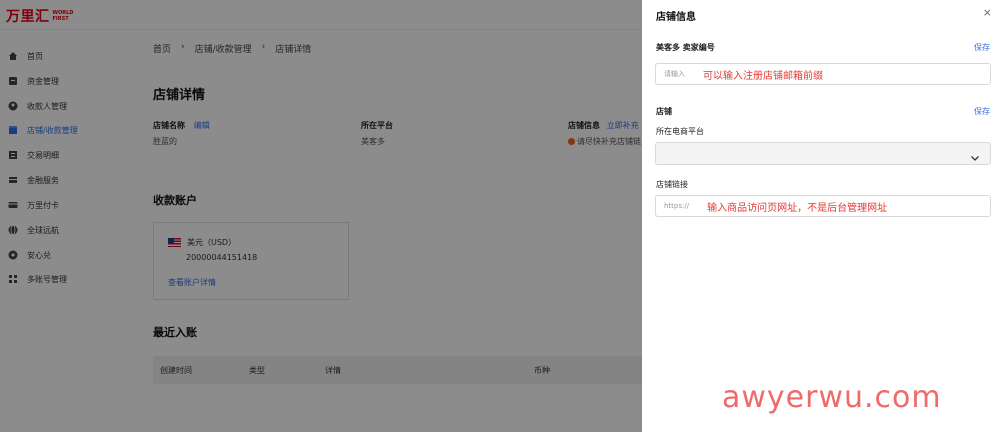 The width and height of the screenshot is (1000, 432). I want to click on shop-section-label: 店铺, so click(664, 111).